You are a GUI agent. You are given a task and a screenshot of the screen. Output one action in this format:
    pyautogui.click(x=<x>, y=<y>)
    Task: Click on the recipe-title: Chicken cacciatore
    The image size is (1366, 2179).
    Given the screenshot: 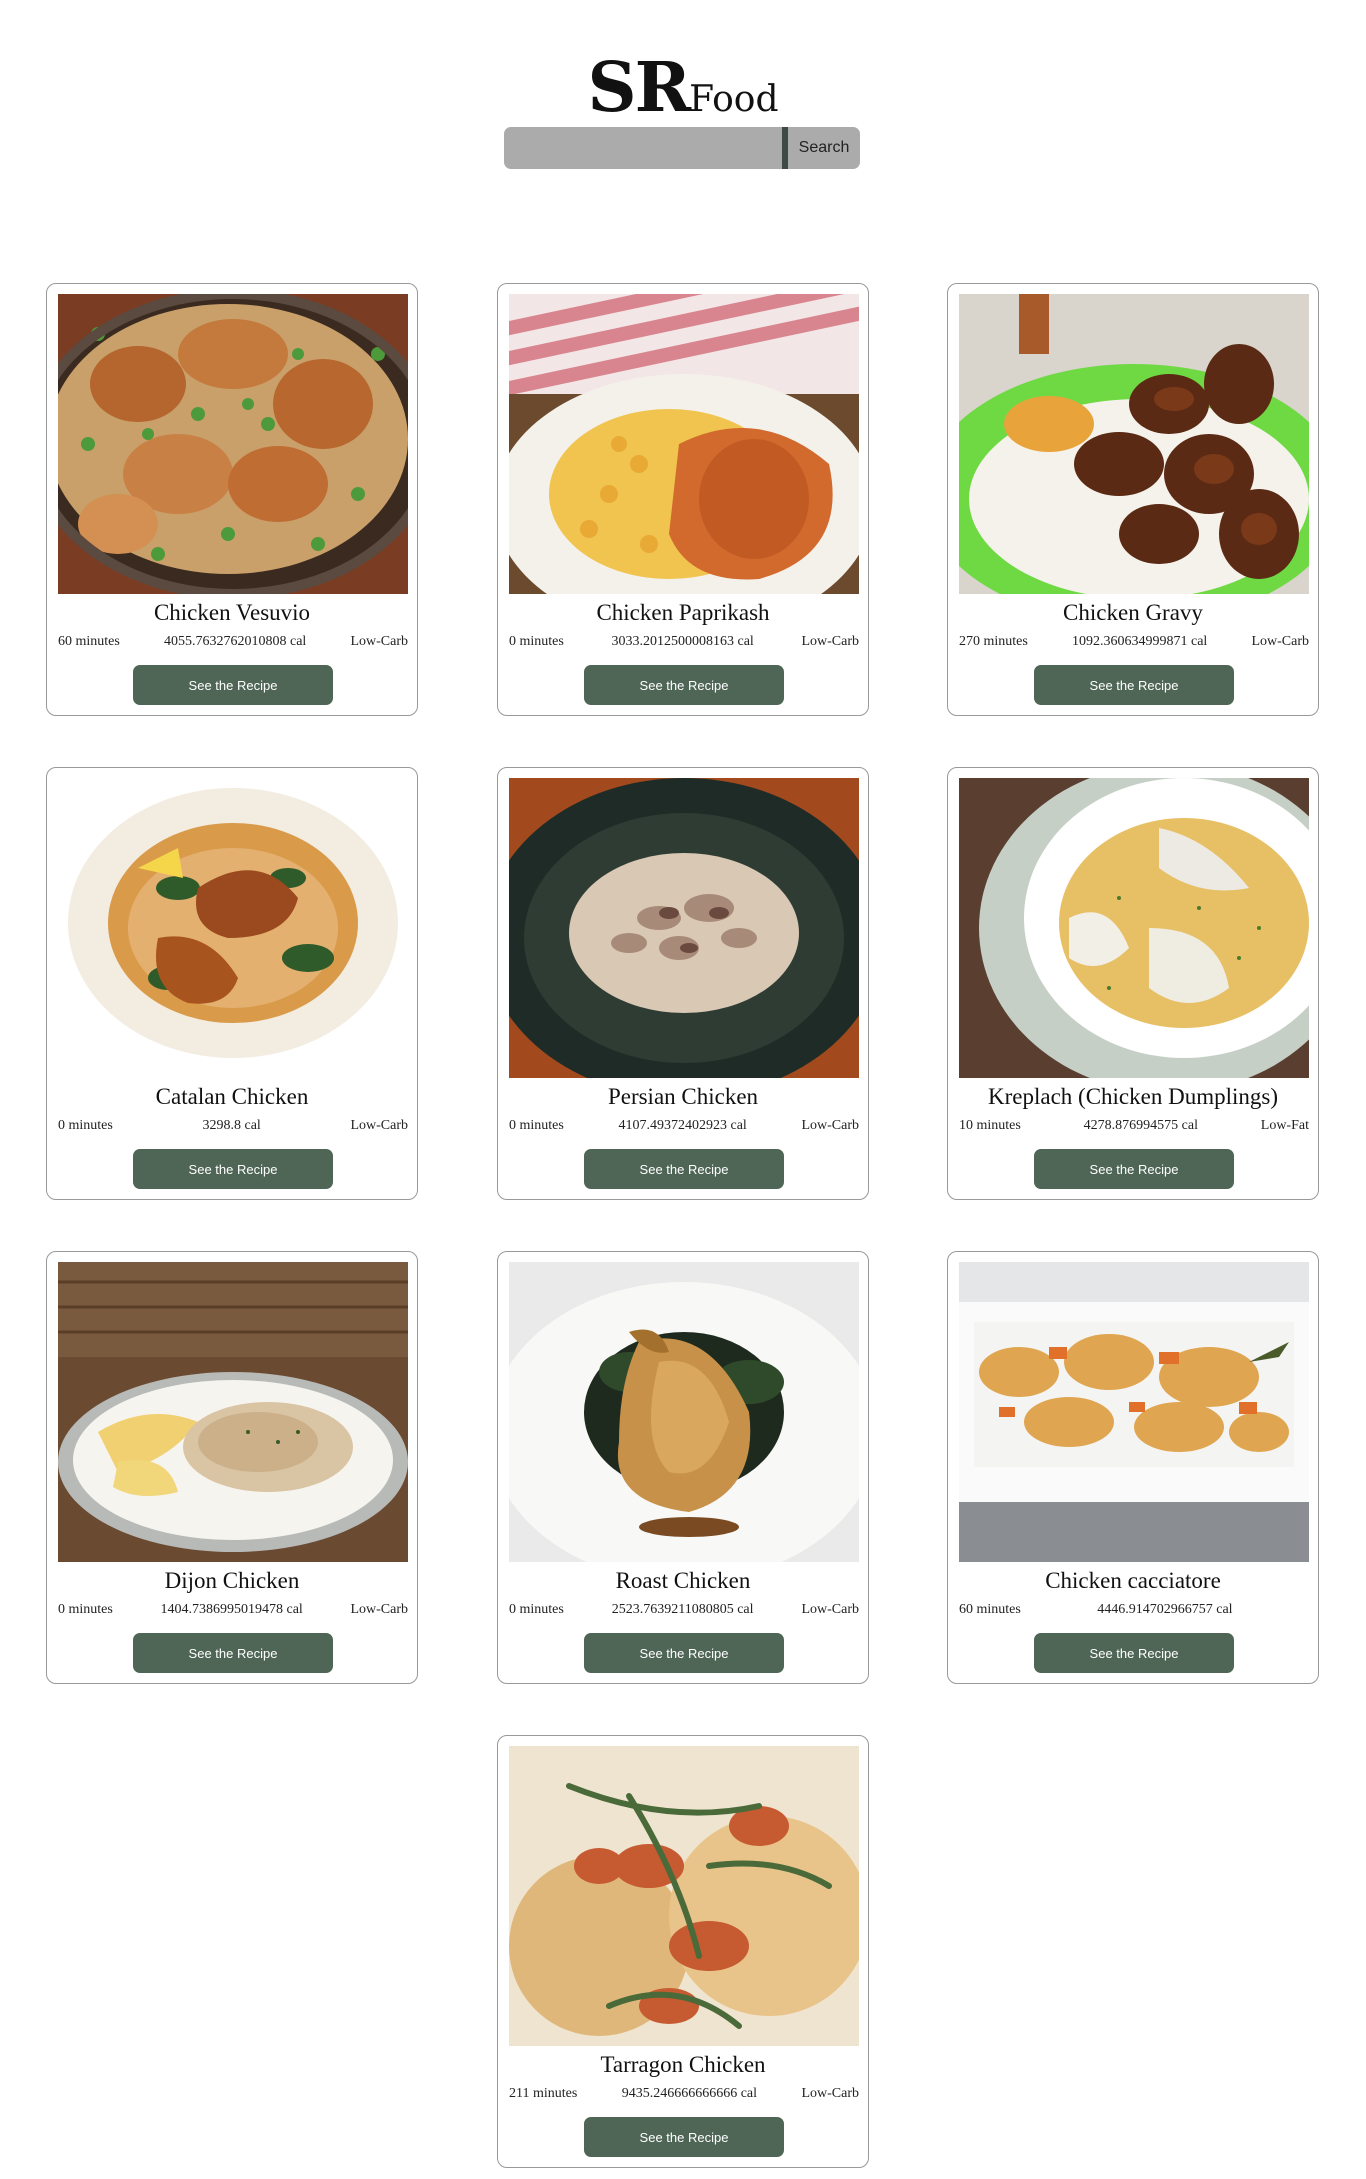 What is the action you would take?
    pyautogui.click(x=1133, y=1580)
    